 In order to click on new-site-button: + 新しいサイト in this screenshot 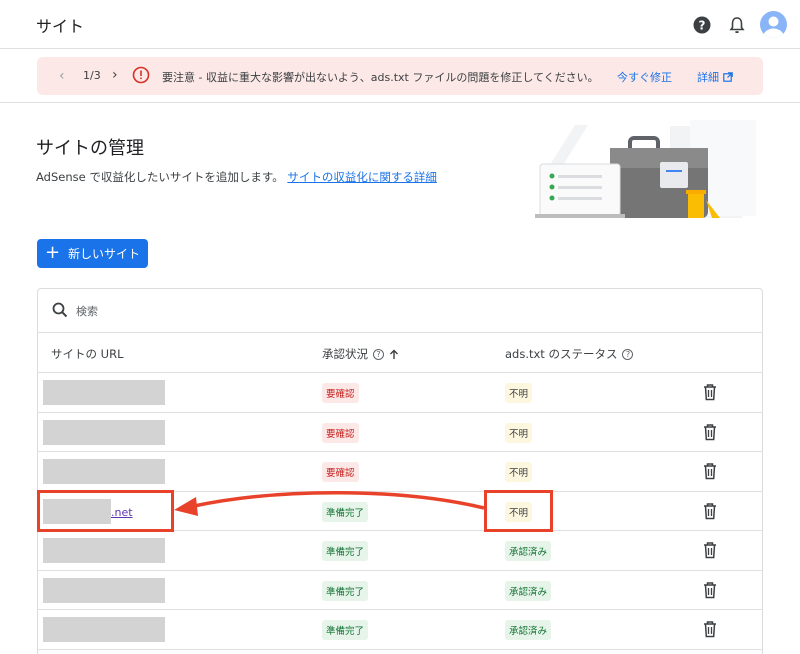, I will do `click(92, 253)`.